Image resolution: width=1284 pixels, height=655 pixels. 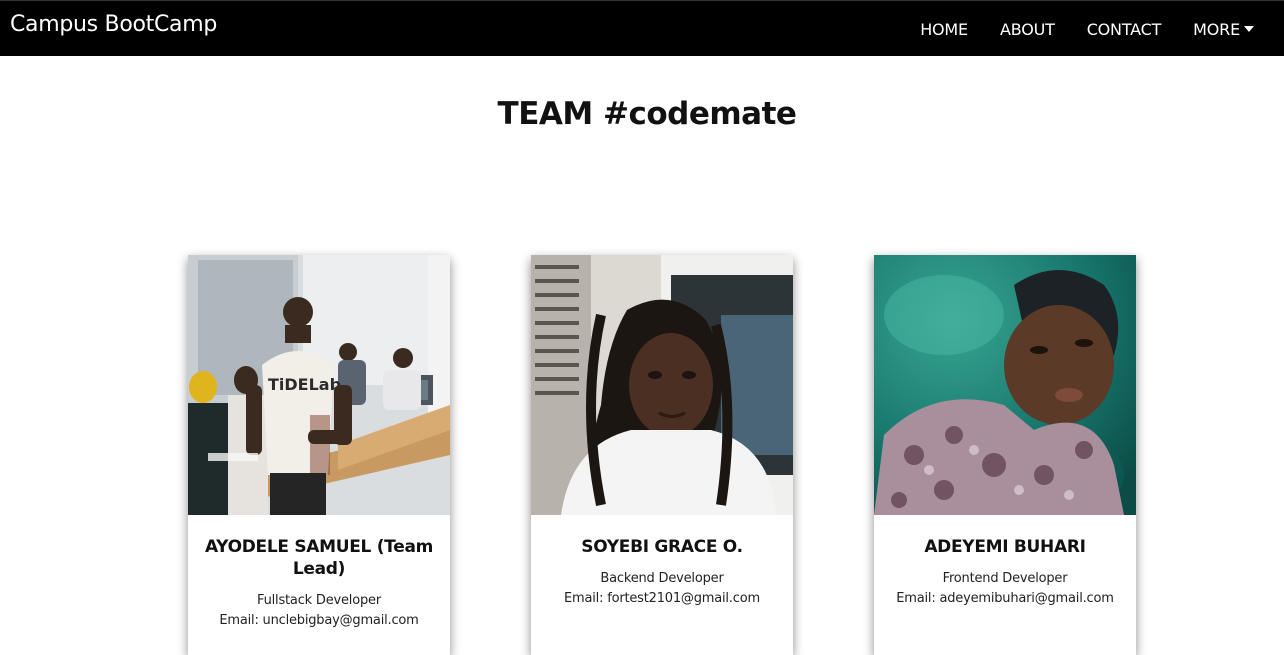 What do you see at coordinates (304, 384) in the screenshot?
I see `svg-text: TiDELab` at bounding box center [304, 384].